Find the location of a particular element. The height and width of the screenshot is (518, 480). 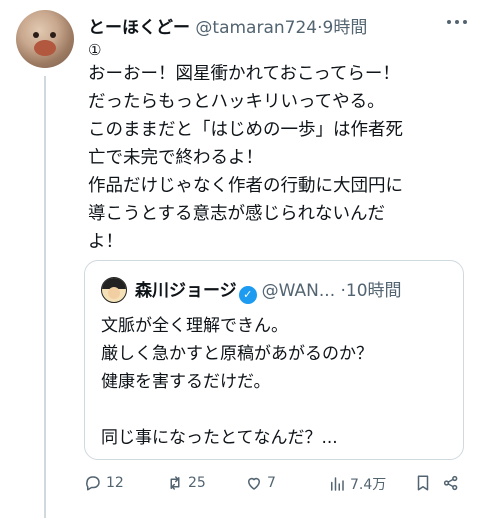

bookmark-icon is located at coordinates (423, 483).